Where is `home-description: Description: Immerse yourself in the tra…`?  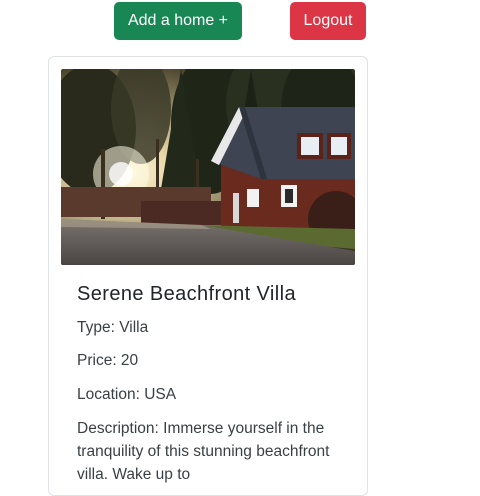 home-description: Description: Immerse yourself in the tra… is located at coordinates (203, 451).